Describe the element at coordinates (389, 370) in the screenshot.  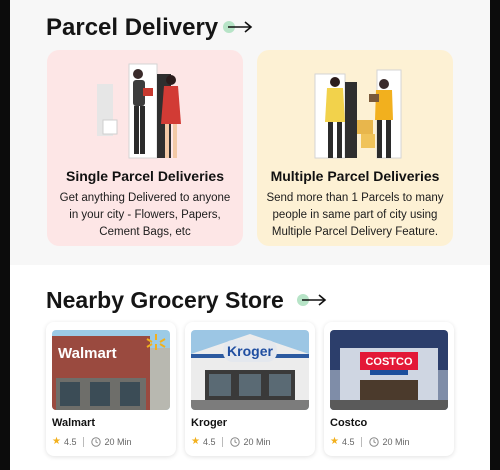
I see `store-image: COSTCO` at that location.